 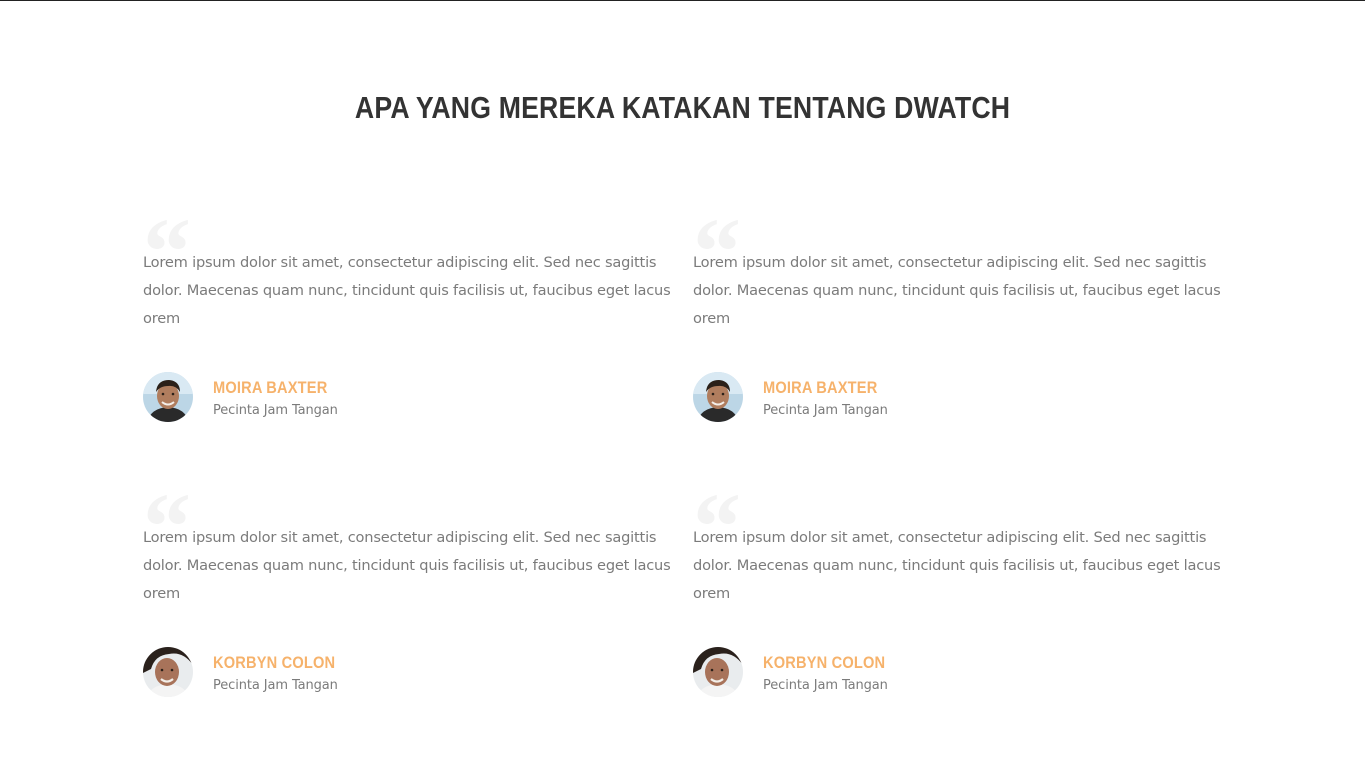 What do you see at coordinates (682, 107) in the screenshot?
I see `section-title: APA YANG MEREKA KATAKAN TENTANG DWATCH` at bounding box center [682, 107].